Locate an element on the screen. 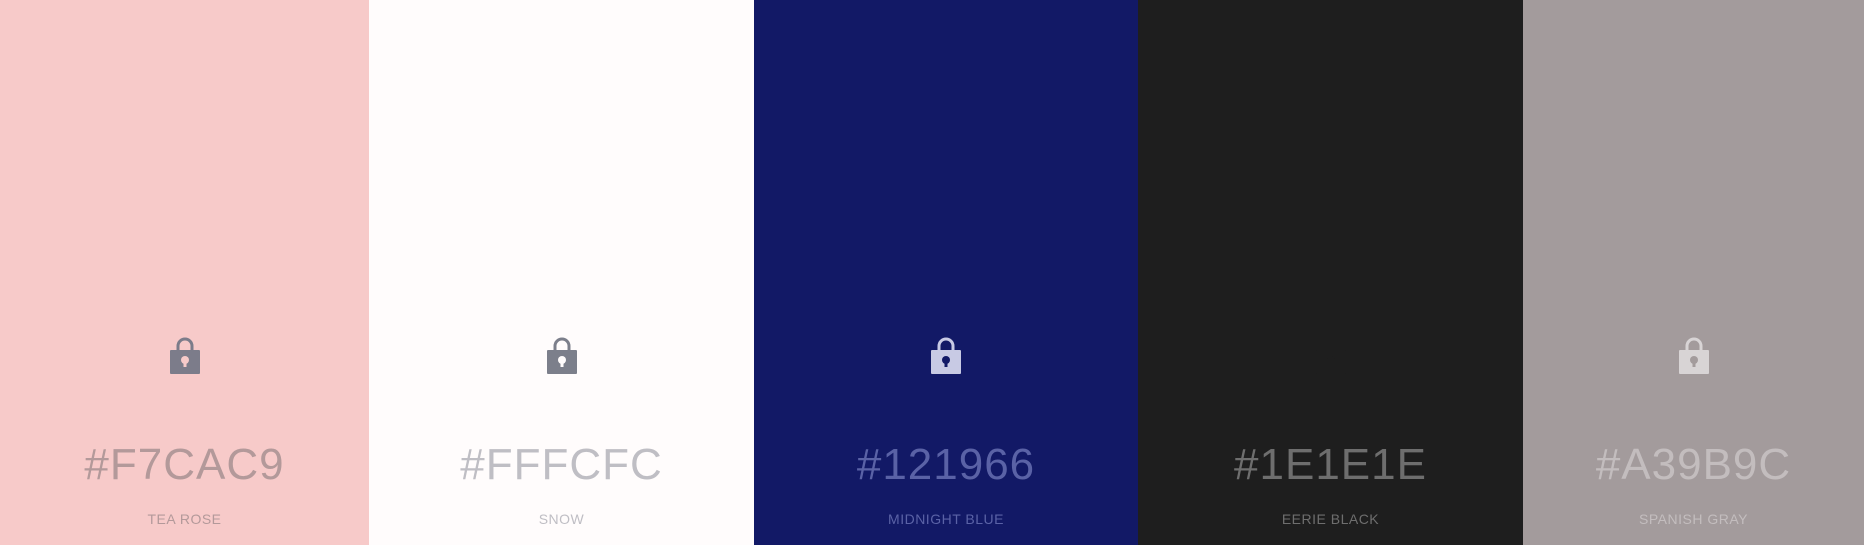 Image resolution: width=1864 pixels, height=545 pixels. hex-code: #A39B9C is located at coordinates (1693, 465).